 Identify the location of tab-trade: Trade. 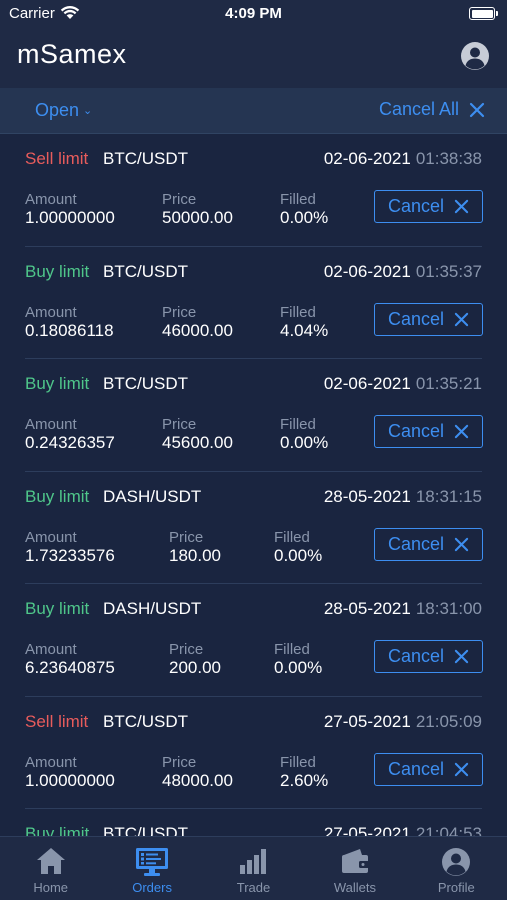
(253, 868).